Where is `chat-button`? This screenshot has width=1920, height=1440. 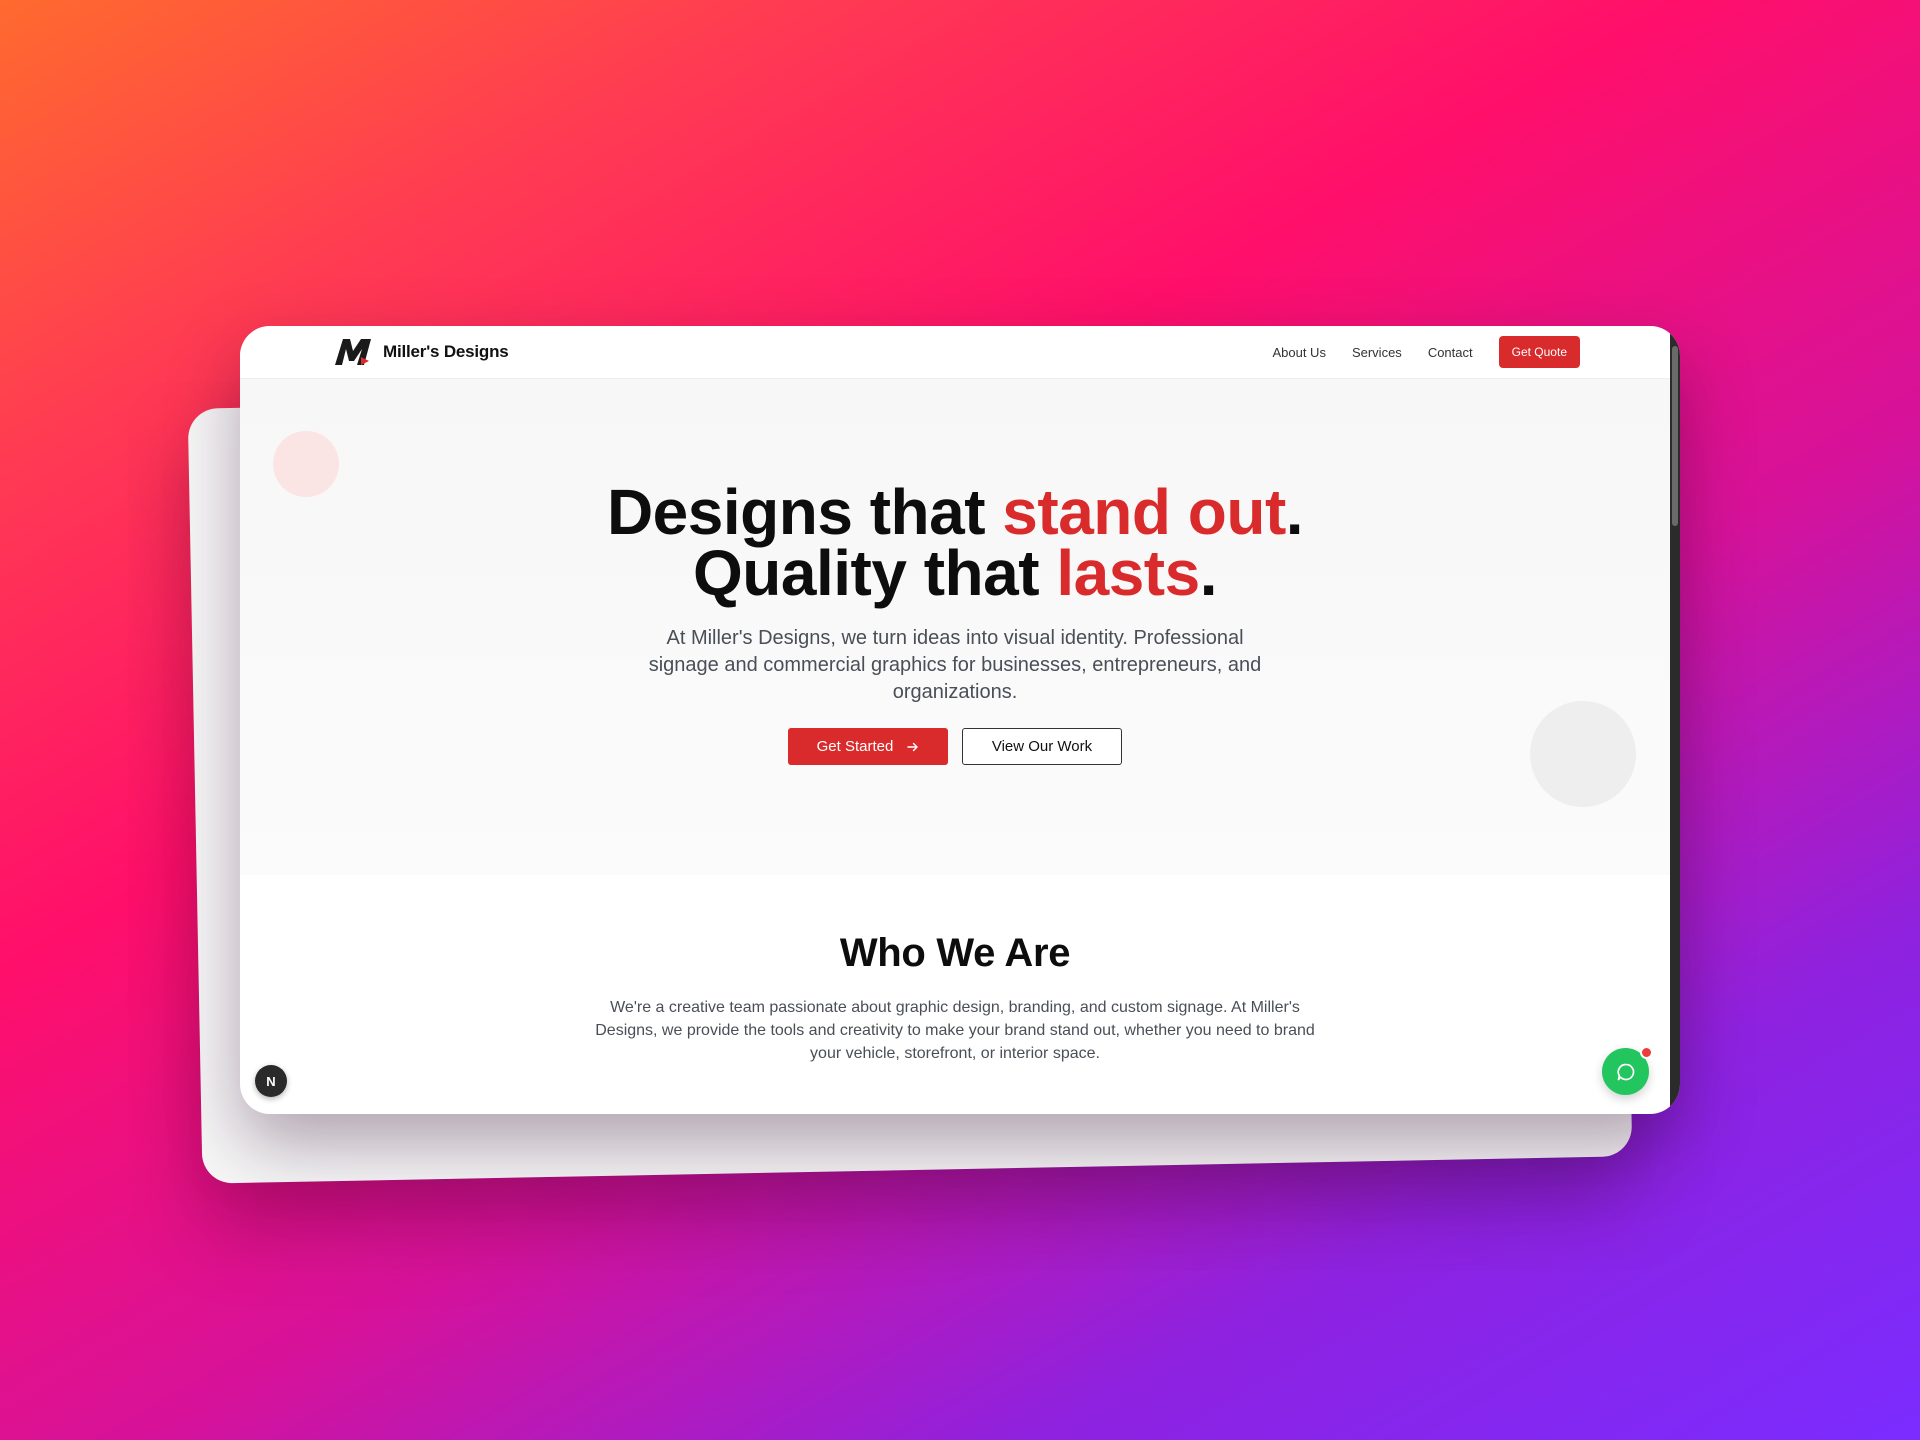
chat-button is located at coordinates (1627, 1070).